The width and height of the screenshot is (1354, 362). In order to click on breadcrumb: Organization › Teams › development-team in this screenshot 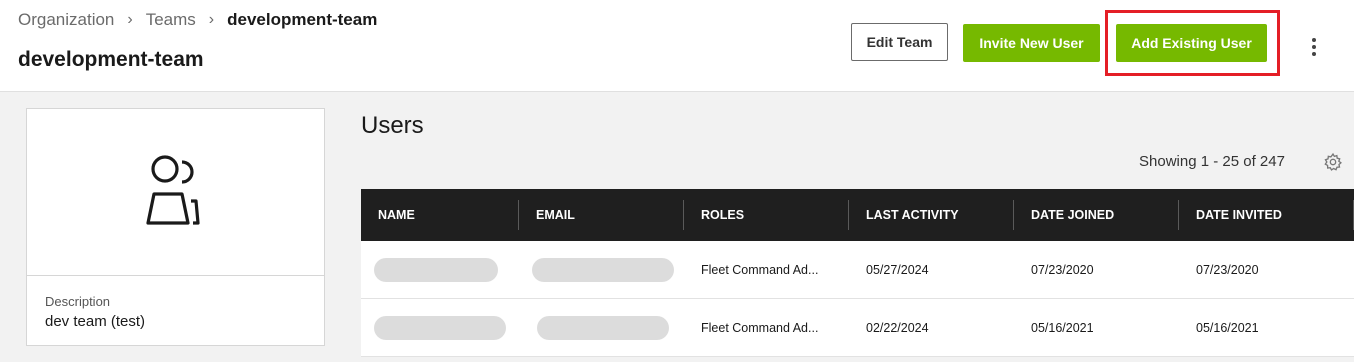, I will do `click(197, 20)`.